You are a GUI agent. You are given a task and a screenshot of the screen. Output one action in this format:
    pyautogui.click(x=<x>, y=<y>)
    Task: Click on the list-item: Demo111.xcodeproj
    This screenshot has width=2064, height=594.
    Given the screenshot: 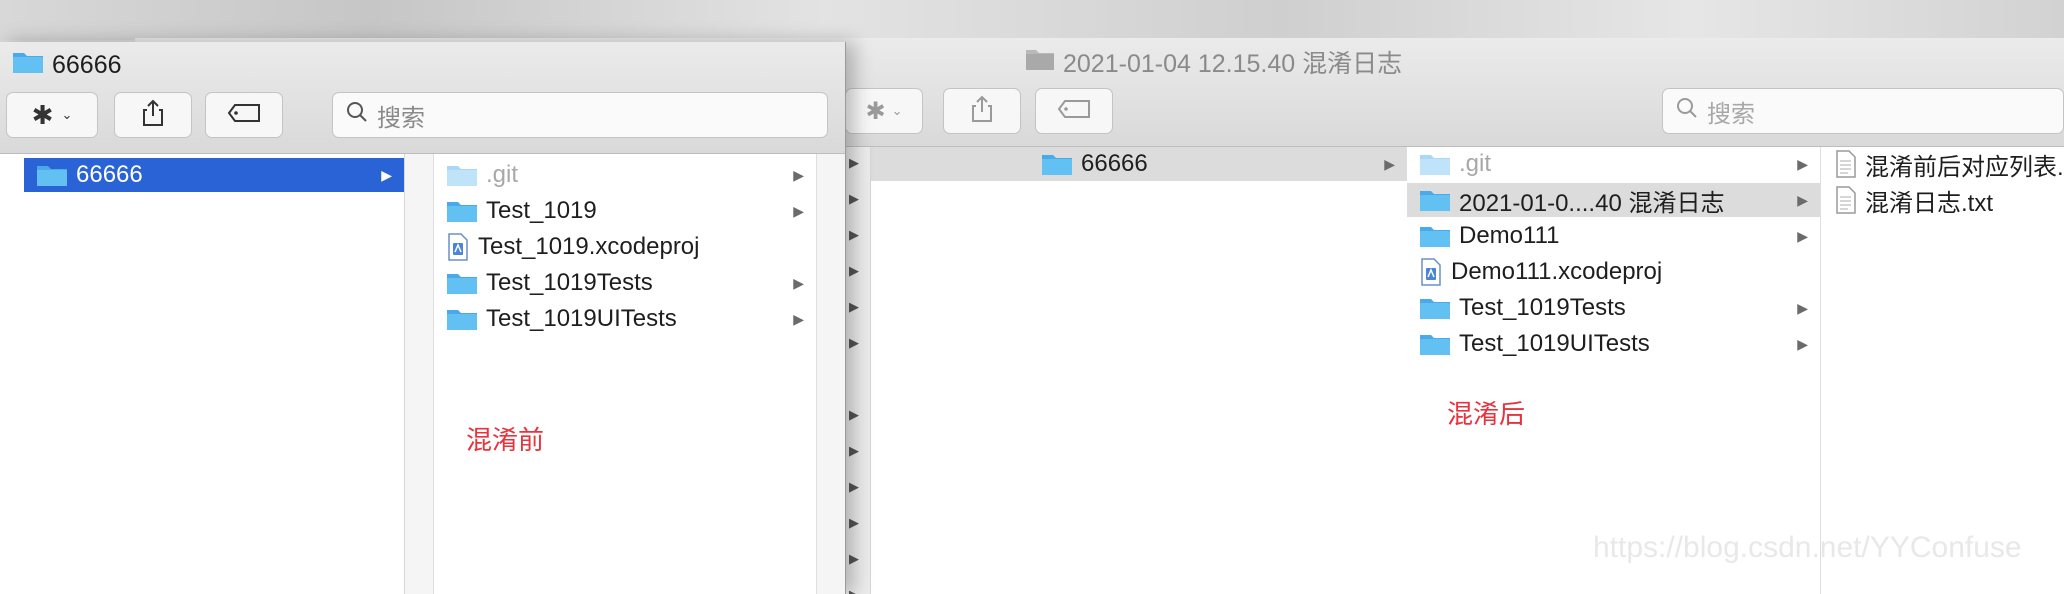 What is the action you would take?
    pyautogui.click(x=1613, y=272)
    